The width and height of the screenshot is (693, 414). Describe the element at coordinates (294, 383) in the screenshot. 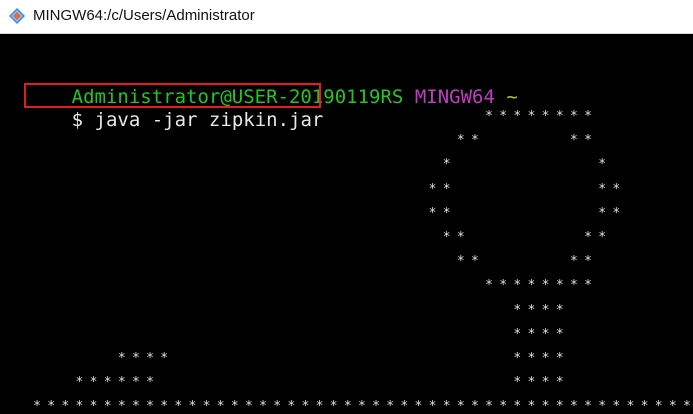

I see `ascii-art-line: ****** ****` at that location.